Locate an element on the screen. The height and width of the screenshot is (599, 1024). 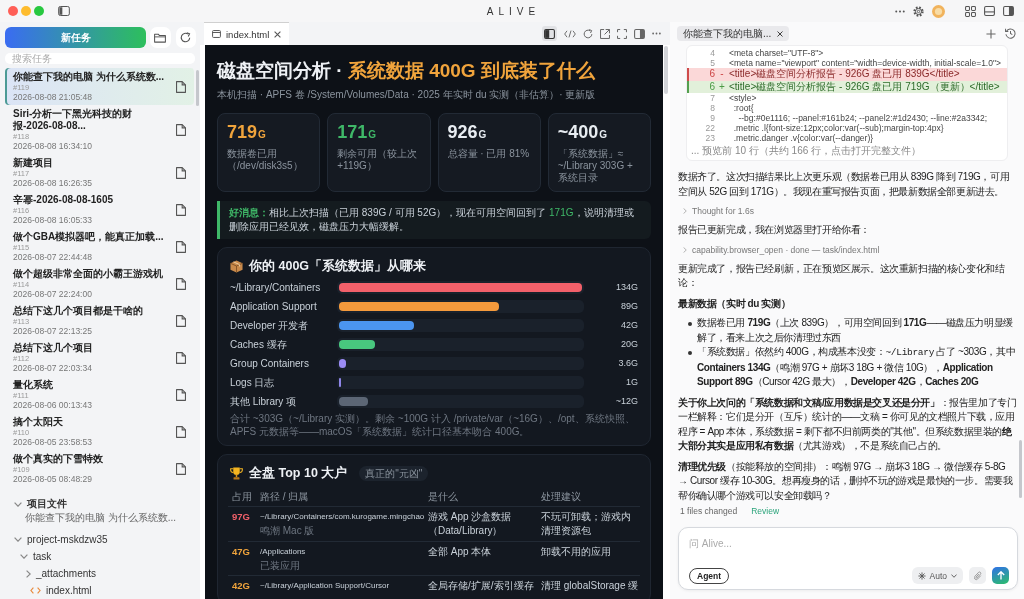
bar-label: Application Support is located at coordinates (274, 306).